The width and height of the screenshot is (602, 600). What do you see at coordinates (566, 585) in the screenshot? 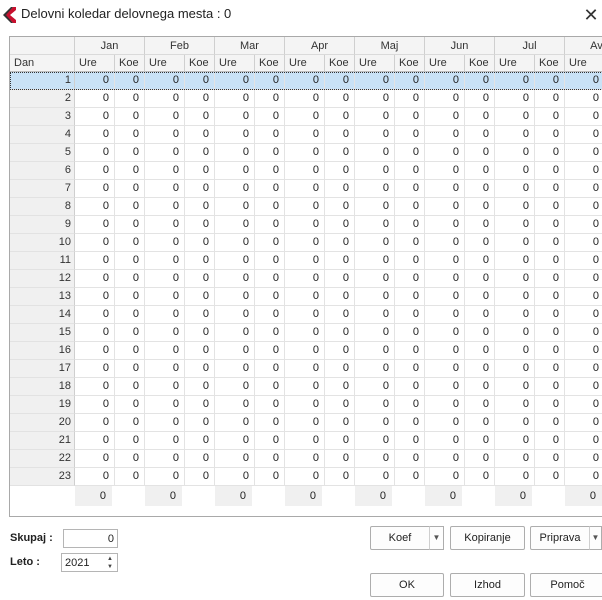
I see `pomoc-button: Pomoč` at bounding box center [566, 585].